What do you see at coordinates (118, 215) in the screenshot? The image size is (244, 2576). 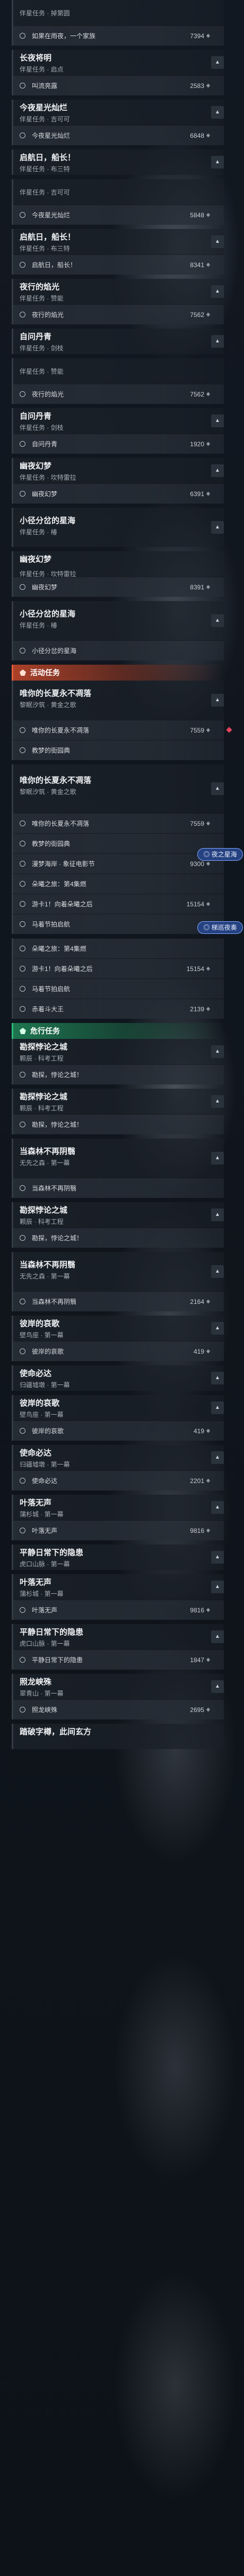 I see `quest-step: 今夜星光灿烂 5848` at bounding box center [118, 215].